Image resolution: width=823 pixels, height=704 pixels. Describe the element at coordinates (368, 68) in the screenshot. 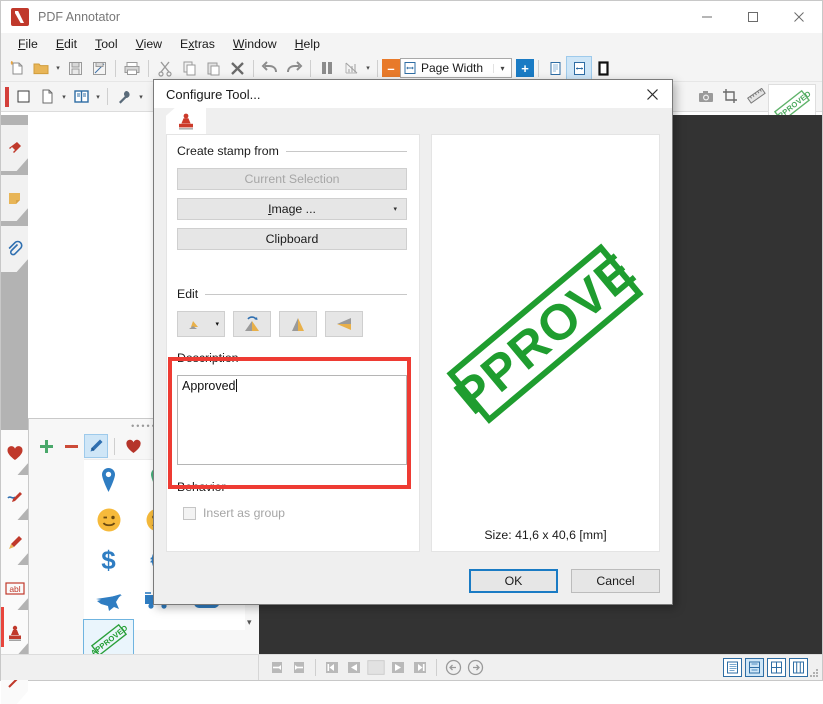

I see `chart-chevron-down-icon: ▾` at that location.